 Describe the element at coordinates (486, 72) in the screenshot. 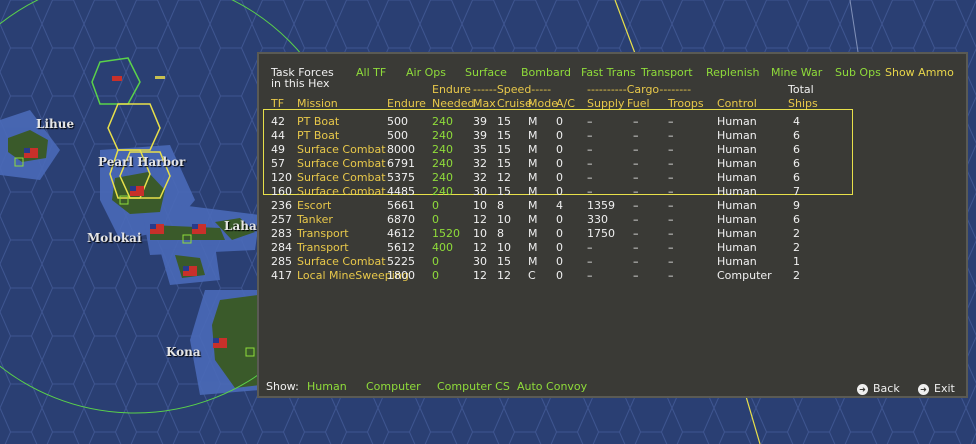

I see `tab-surface: Surface` at that location.